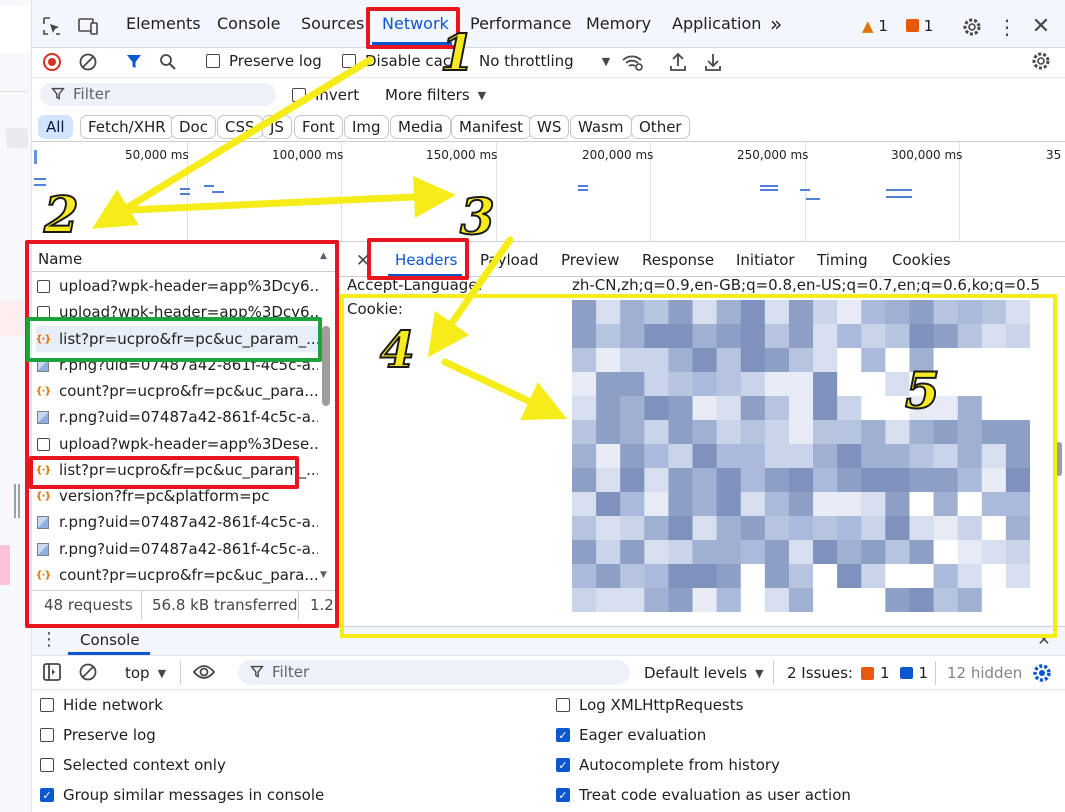 This screenshot has height=812, width=1065. What do you see at coordinates (88, 62) in the screenshot?
I see `clear-icon` at bounding box center [88, 62].